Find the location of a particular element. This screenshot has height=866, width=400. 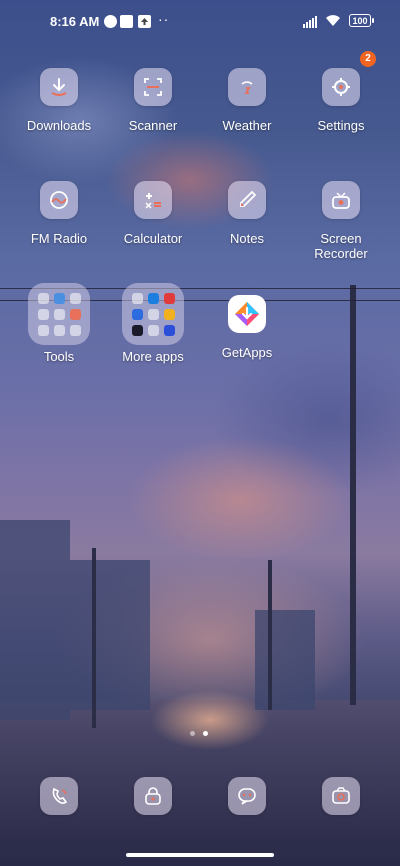

page-indicator is located at coordinates (199, 733).